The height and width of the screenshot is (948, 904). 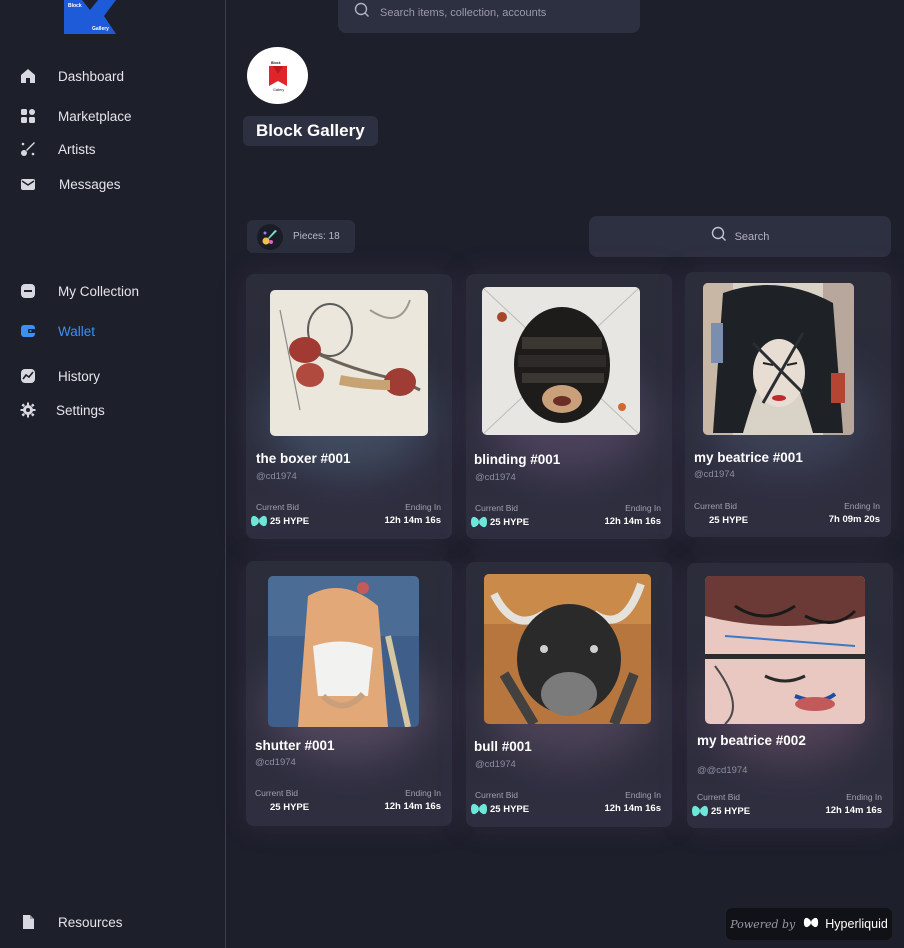 I want to click on sidebar-item-label: Messages, so click(x=90, y=184).